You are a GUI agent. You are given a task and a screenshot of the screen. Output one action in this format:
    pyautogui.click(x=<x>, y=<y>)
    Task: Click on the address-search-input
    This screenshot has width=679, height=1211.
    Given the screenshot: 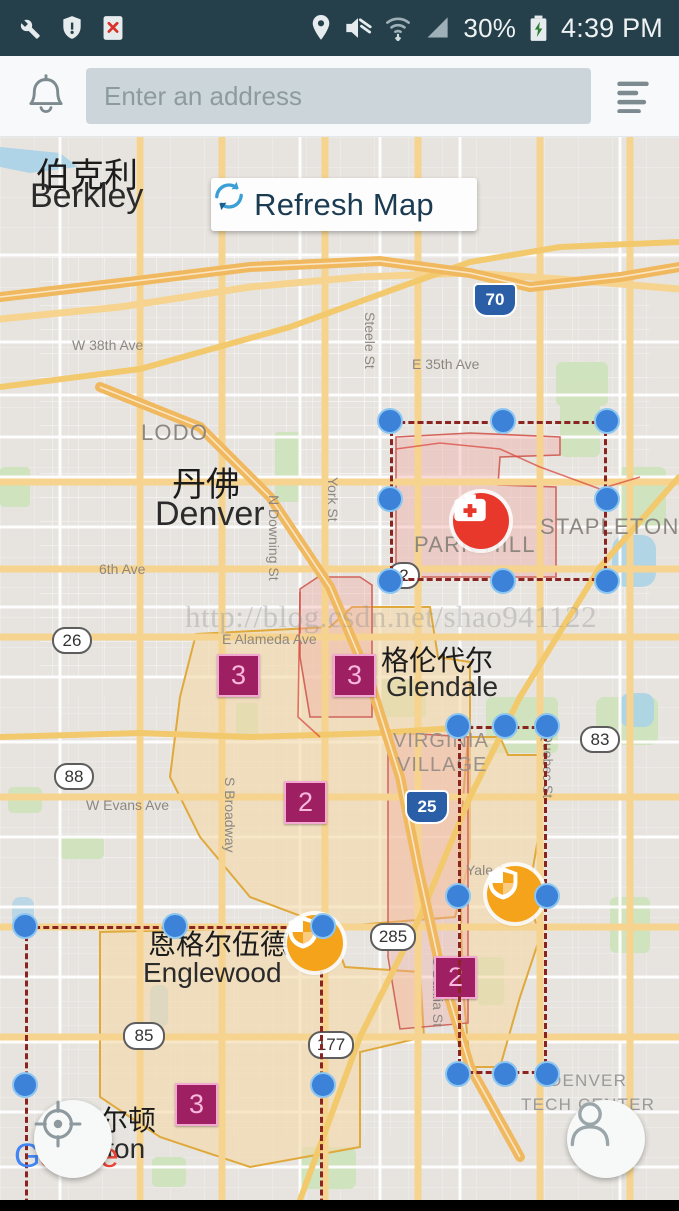 What is the action you would take?
    pyautogui.click(x=338, y=96)
    